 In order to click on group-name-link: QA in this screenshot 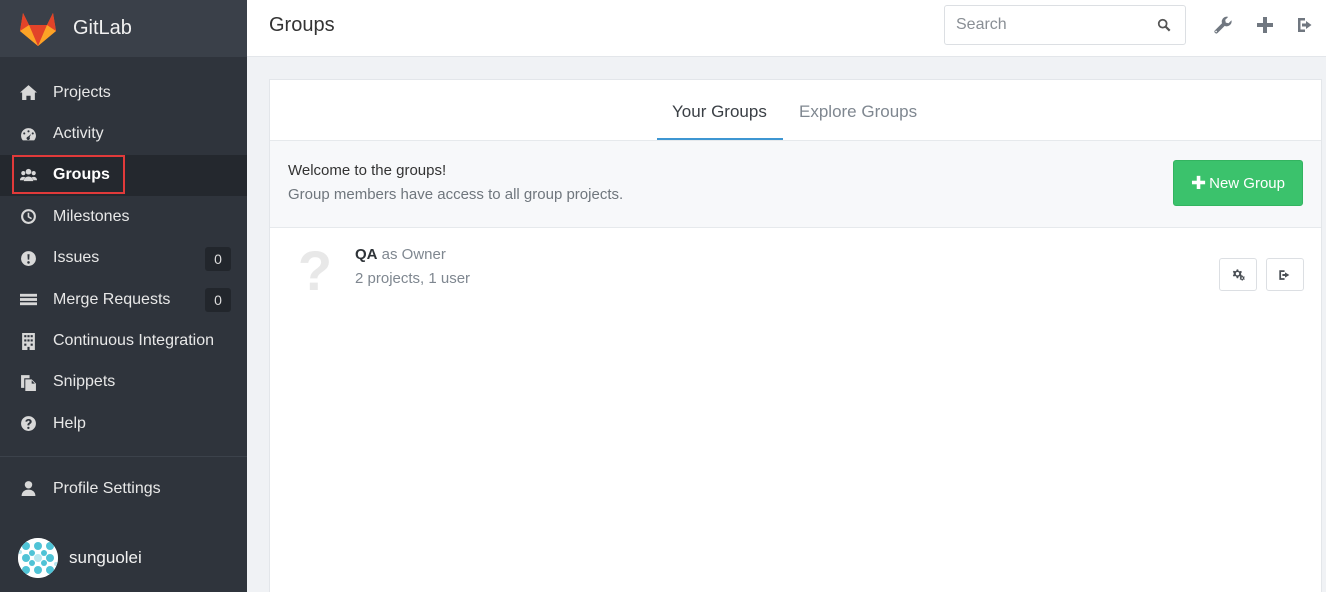, I will do `click(366, 254)`.